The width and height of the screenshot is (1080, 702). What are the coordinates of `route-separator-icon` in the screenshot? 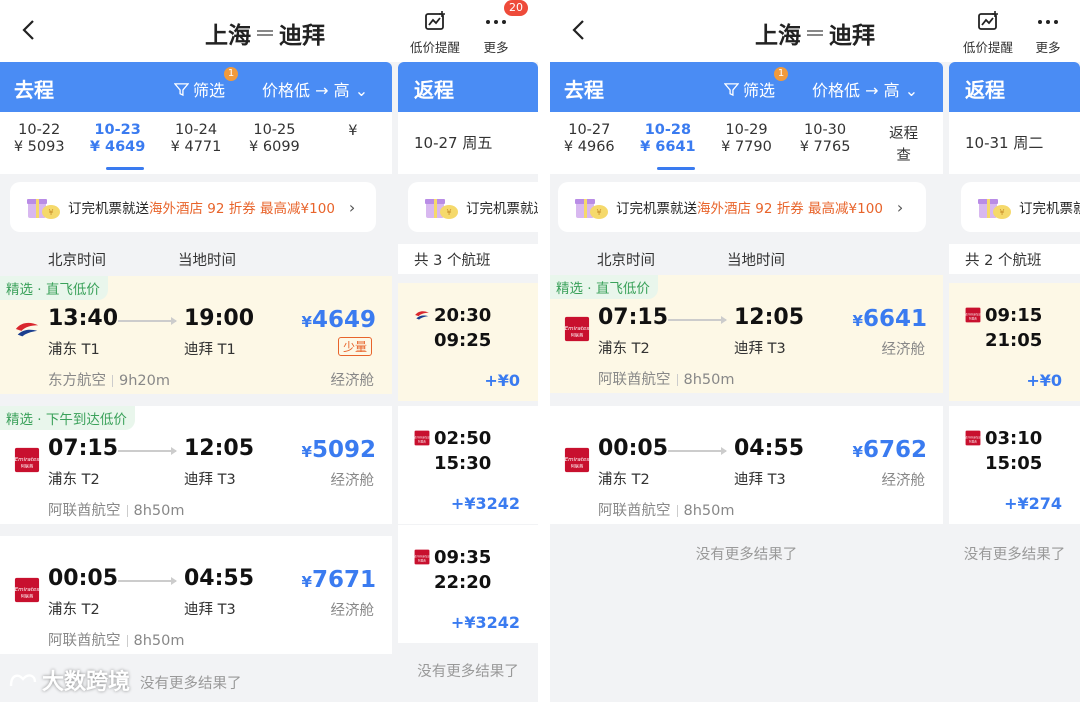 It's located at (265, 33).